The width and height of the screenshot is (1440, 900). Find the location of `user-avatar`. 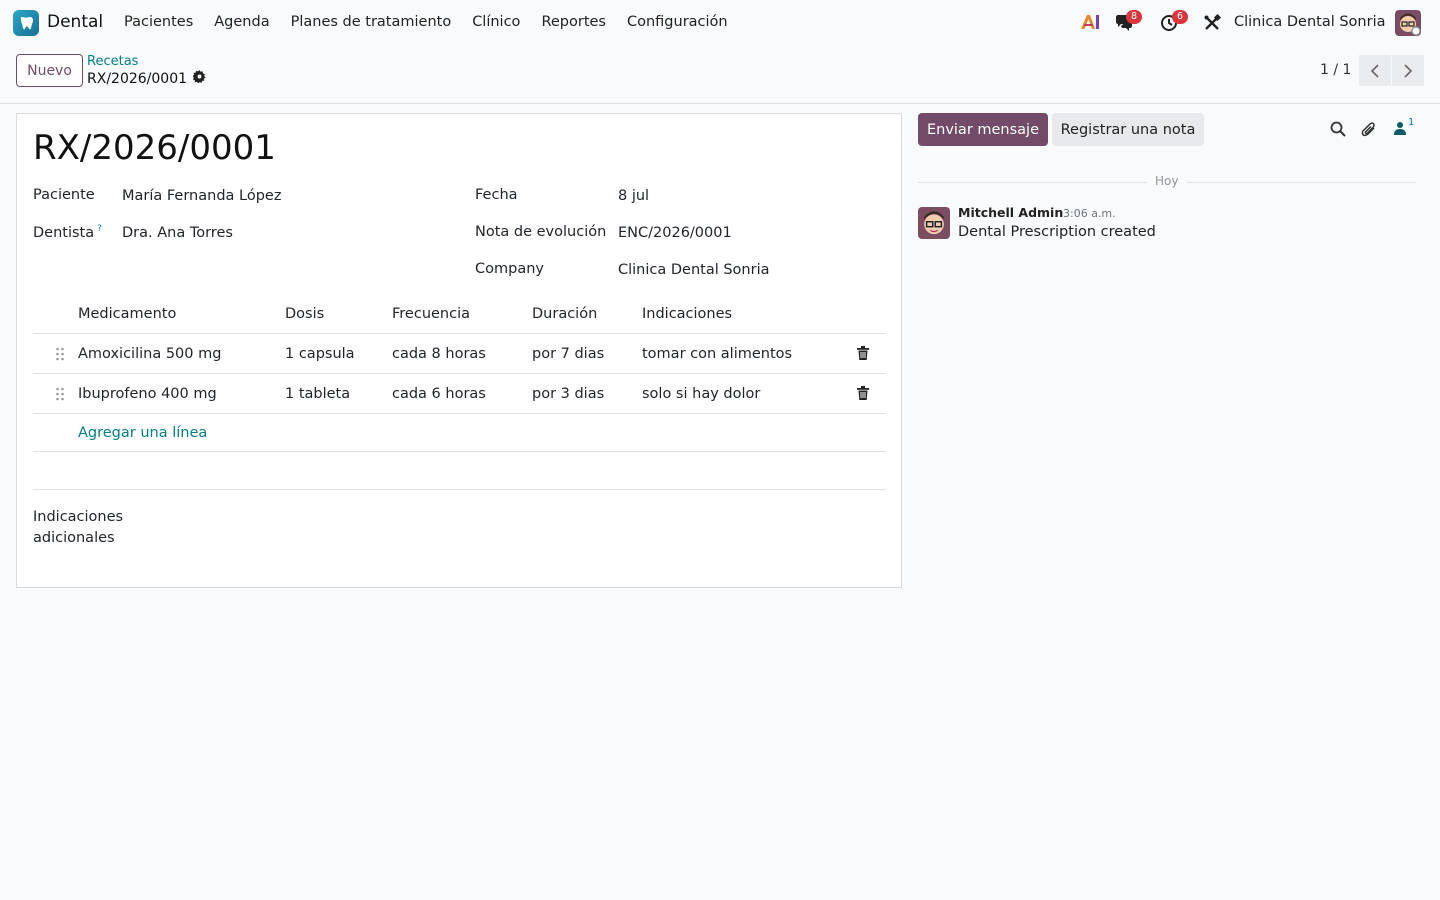

user-avatar is located at coordinates (1408, 23).